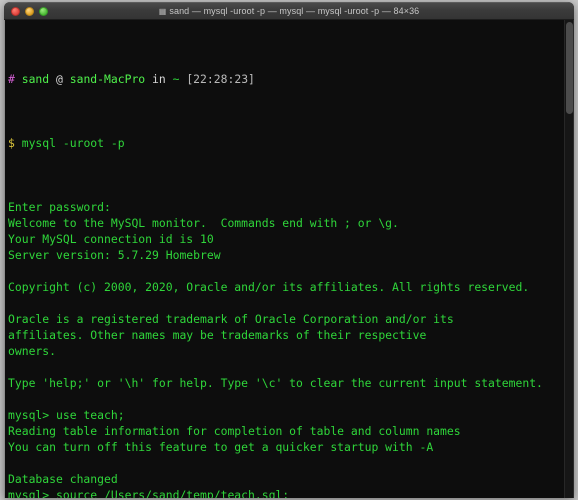 This screenshot has height=500, width=578. I want to click on scrollbar-thumb, so click(569, 68).